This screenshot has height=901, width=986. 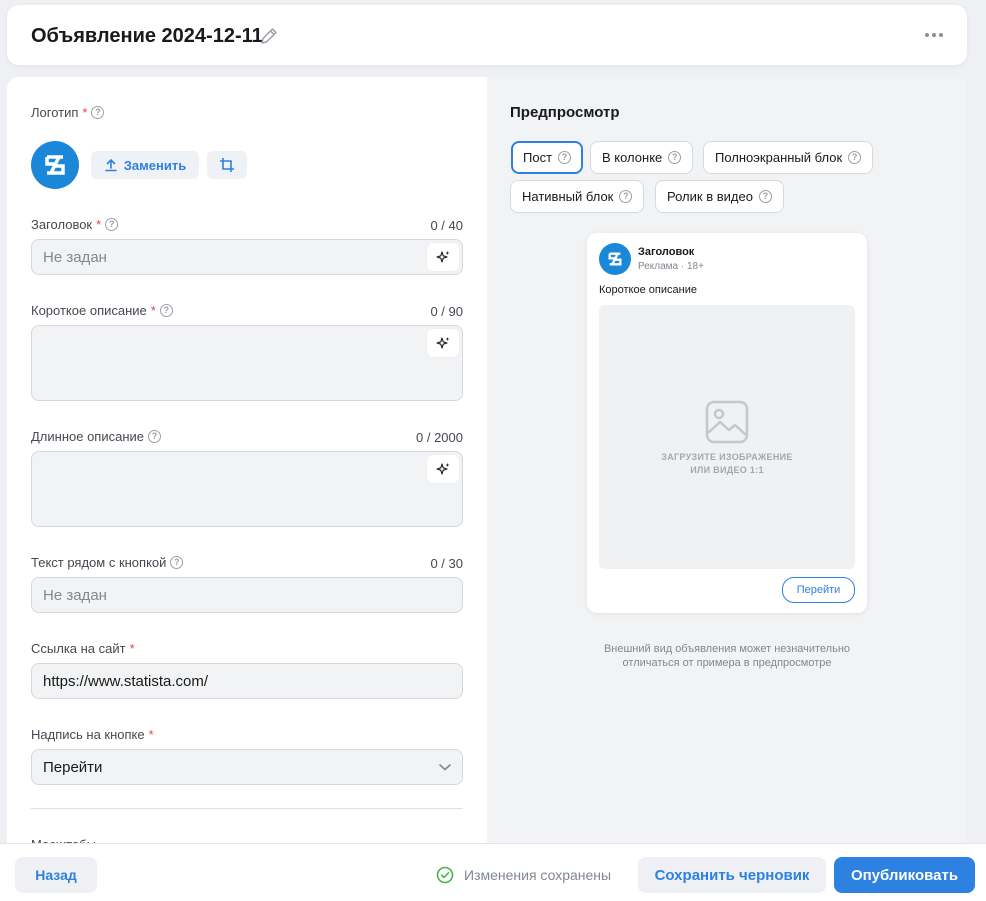 What do you see at coordinates (247, 363) in the screenshot?
I see `short-desc-textarea` at bounding box center [247, 363].